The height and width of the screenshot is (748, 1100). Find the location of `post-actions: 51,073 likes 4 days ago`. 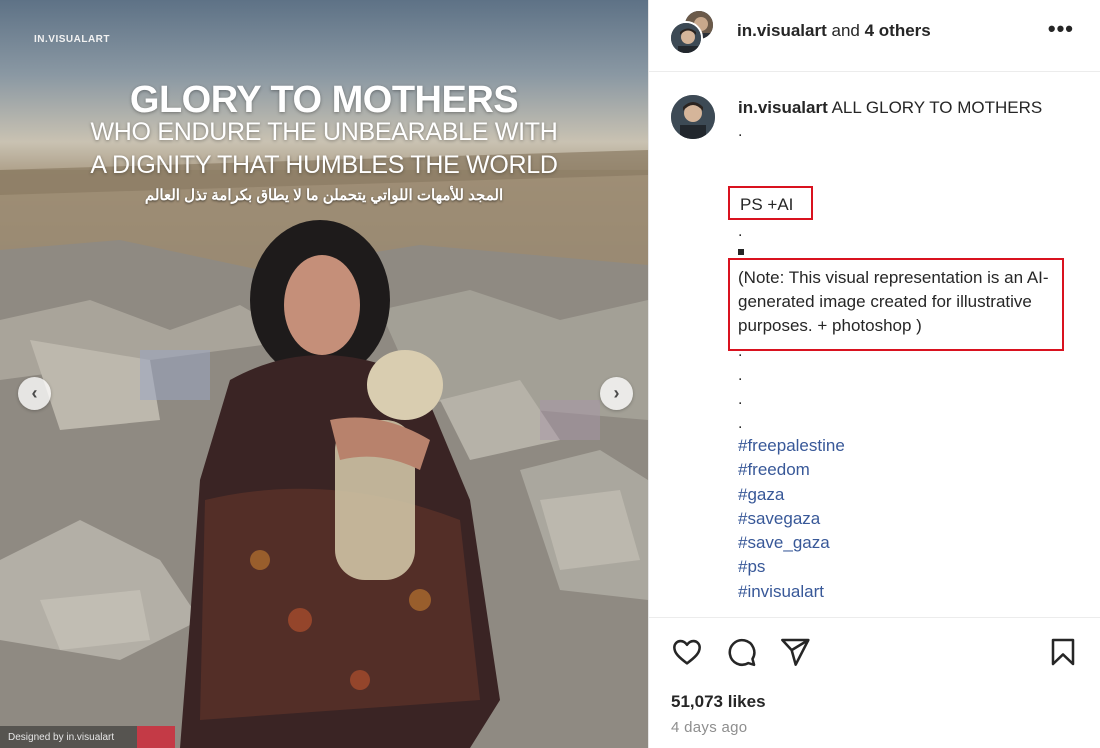

post-actions: 51,073 likes 4 days ago is located at coordinates (874, 682).